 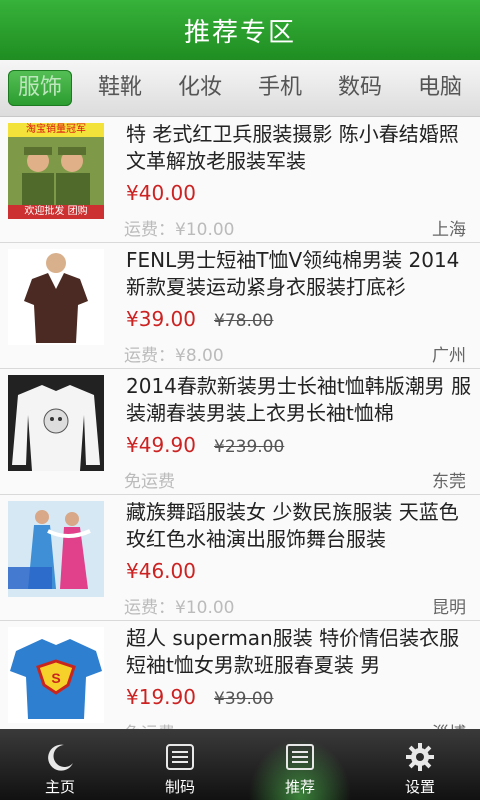 I want to click on bottom-navigation: 主页 制码 推荐 设置, so click(x=240, y=764).